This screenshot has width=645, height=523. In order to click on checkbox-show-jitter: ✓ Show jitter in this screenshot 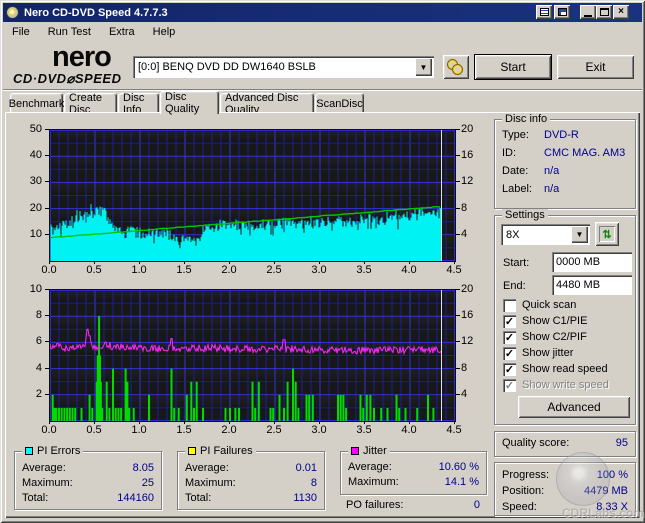, I will do `click(538, 353)`.